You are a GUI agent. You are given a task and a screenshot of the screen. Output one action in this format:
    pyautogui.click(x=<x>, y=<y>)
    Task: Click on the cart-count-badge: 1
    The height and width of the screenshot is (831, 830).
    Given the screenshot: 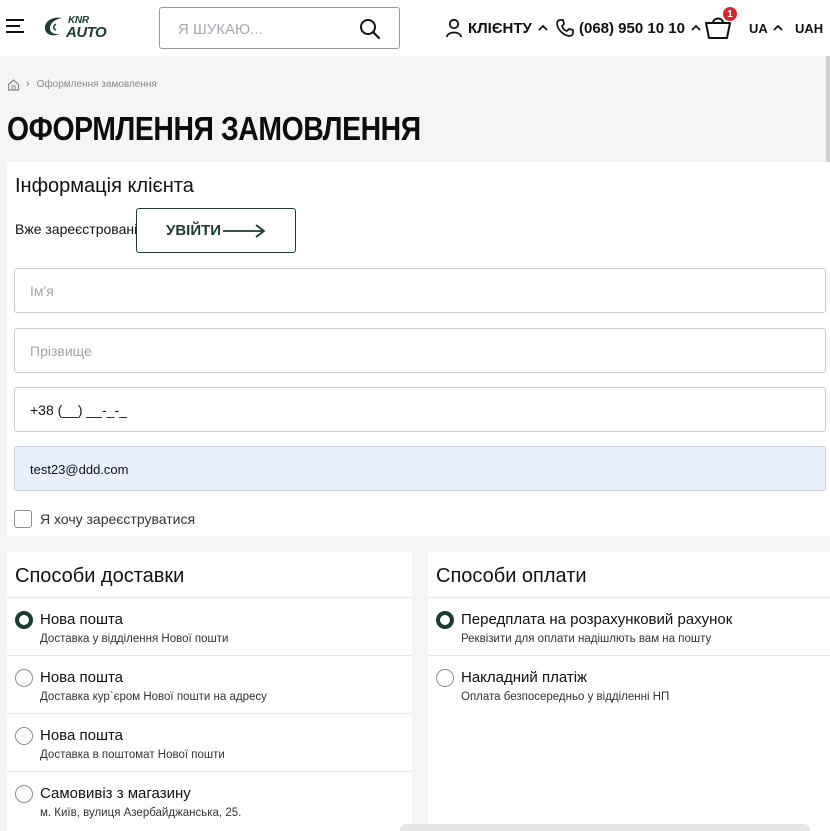 What is the action you would take?
    pyautogui.click(x=730, y=14)
    